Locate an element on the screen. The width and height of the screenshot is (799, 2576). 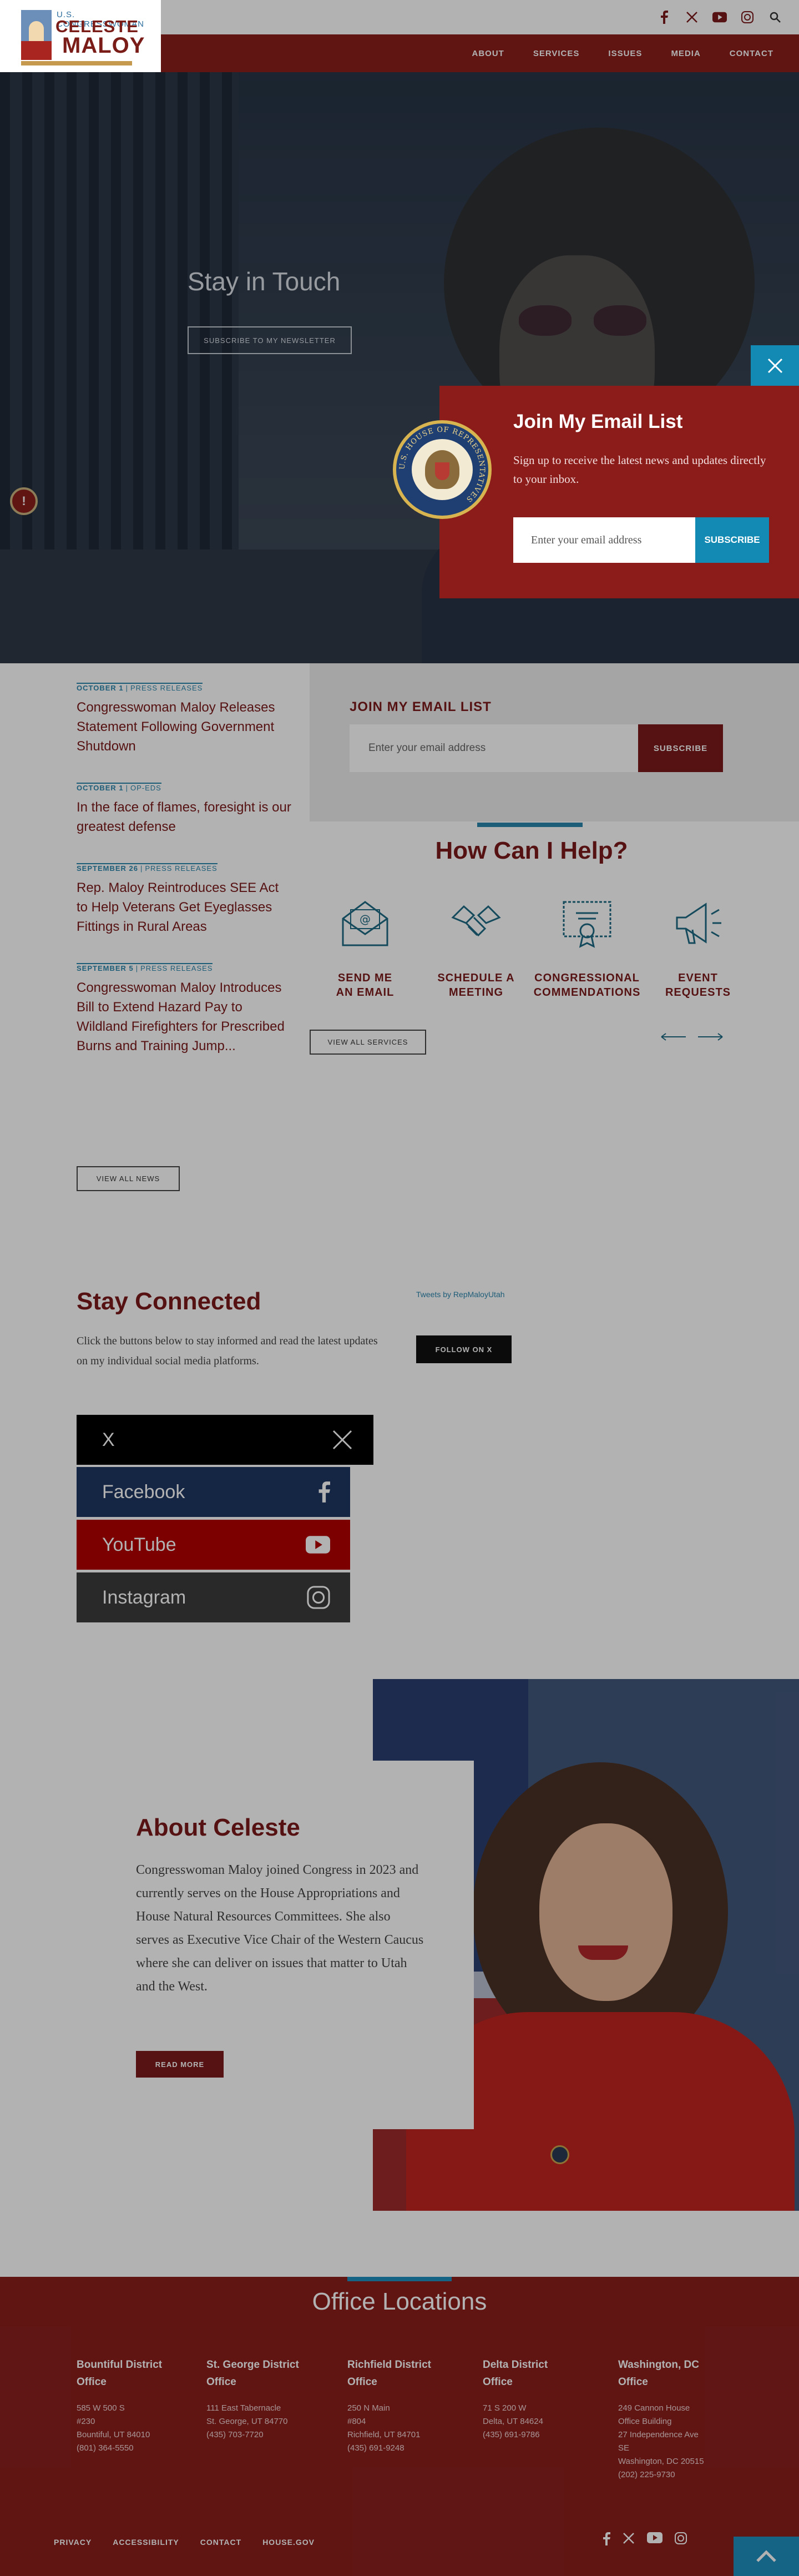
news-category: OP-EDS is located at coordinates (145, 788).